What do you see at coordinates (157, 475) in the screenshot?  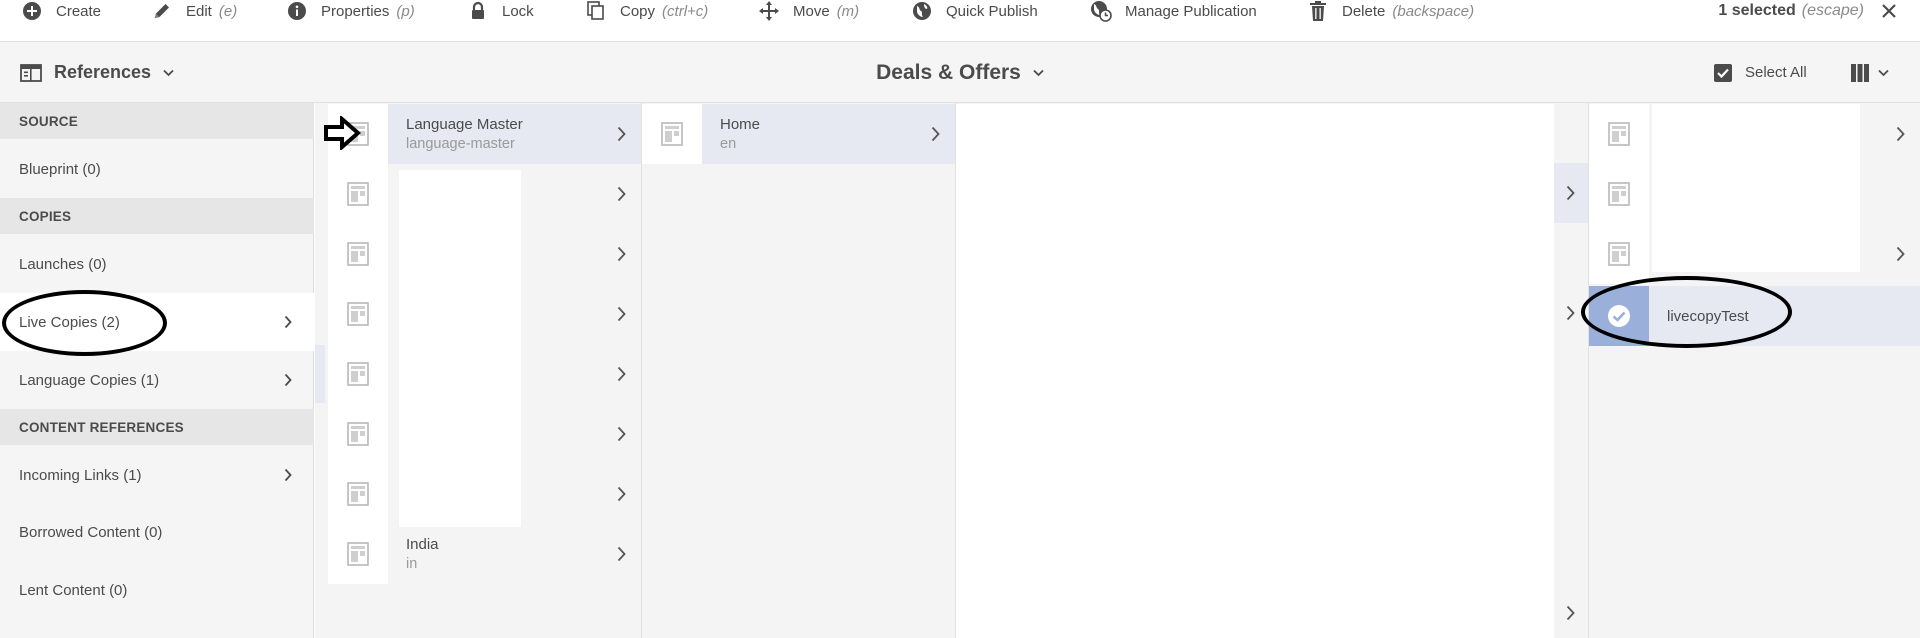 I see `rail-item-incoming-links: Incoming Links (1)` at bounding box center [157, 475].